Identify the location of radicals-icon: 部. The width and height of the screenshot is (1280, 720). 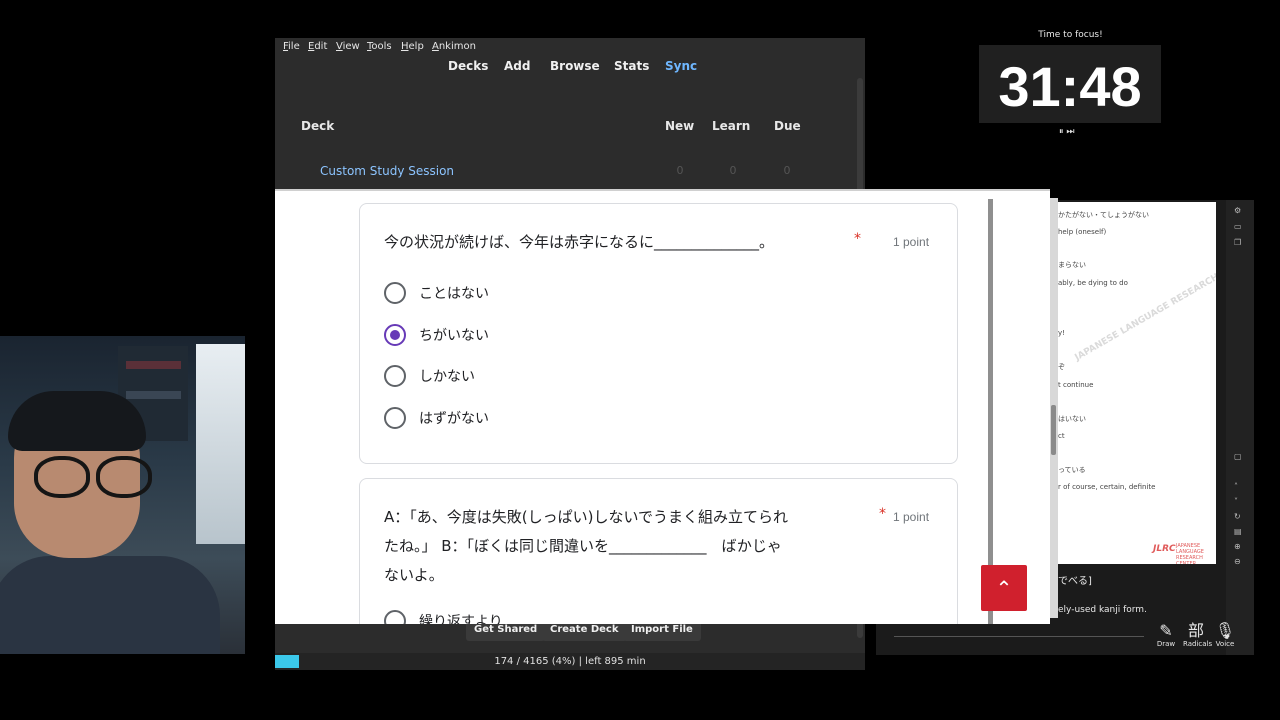
(1195, 630).